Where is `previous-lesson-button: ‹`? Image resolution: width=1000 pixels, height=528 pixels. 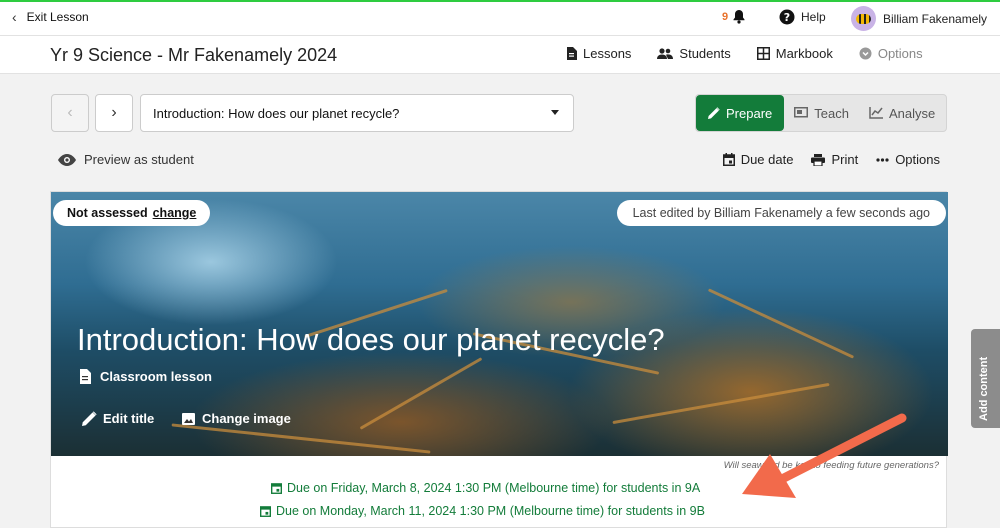 previous-lesson-button: ‹ is located at coordinates (70, 113).